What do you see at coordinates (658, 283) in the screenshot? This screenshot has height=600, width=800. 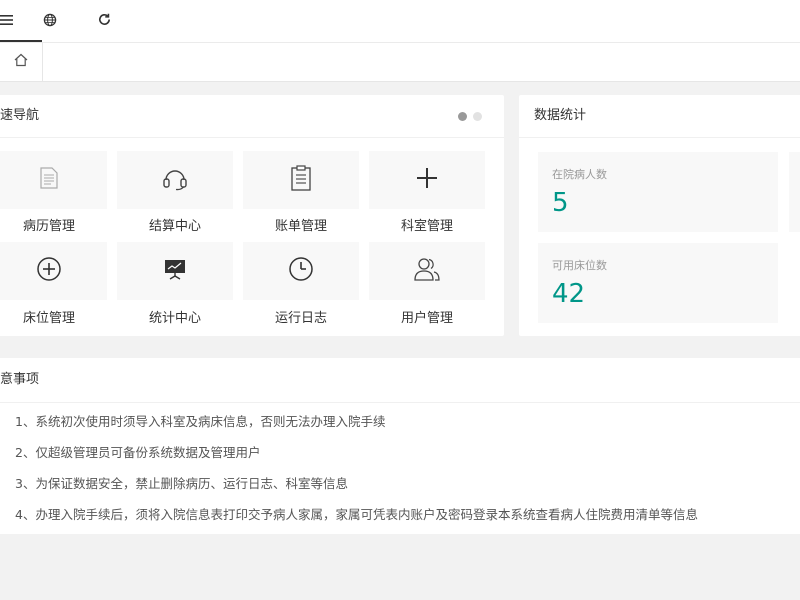 I see `stat-available-beds: 可用床位数 42` at bounding box center [658, 283].